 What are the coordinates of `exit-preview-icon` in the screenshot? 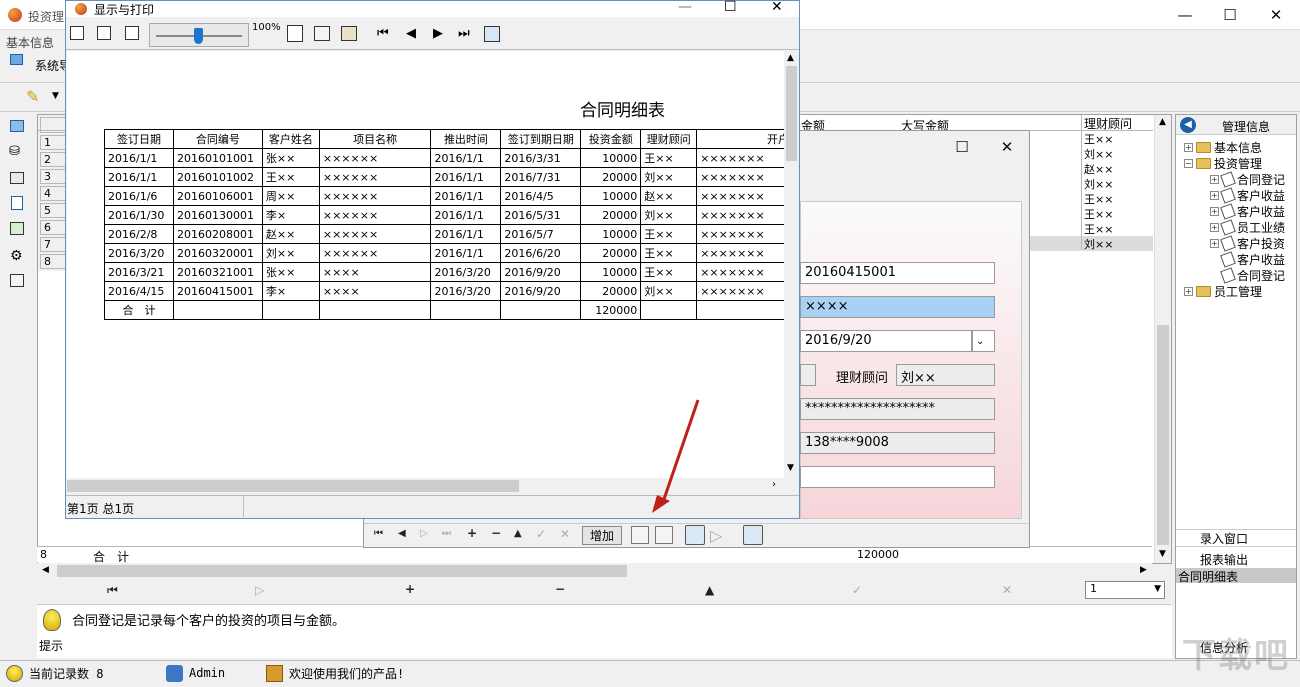 It's located at (492, 34).